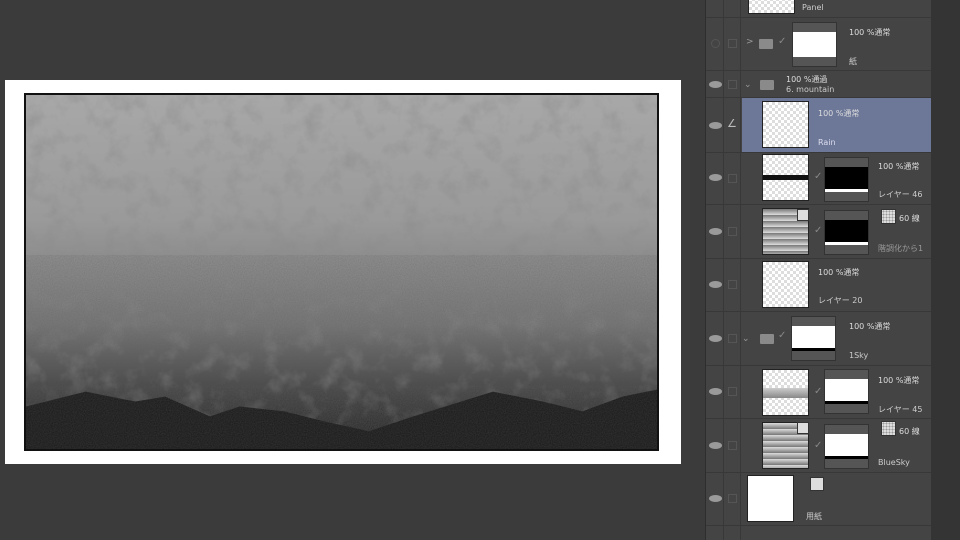  I want to click on layer-row-layer46: ✓ 100 %通常 レイヤー 46, so click(819, 179).